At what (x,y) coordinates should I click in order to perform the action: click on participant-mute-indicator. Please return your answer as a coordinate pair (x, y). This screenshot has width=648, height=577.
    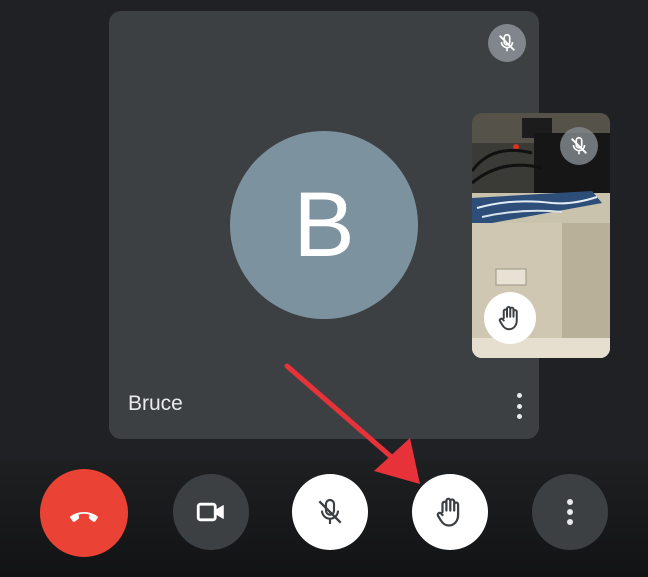
    Looking at the image, I should click on (507, 43).